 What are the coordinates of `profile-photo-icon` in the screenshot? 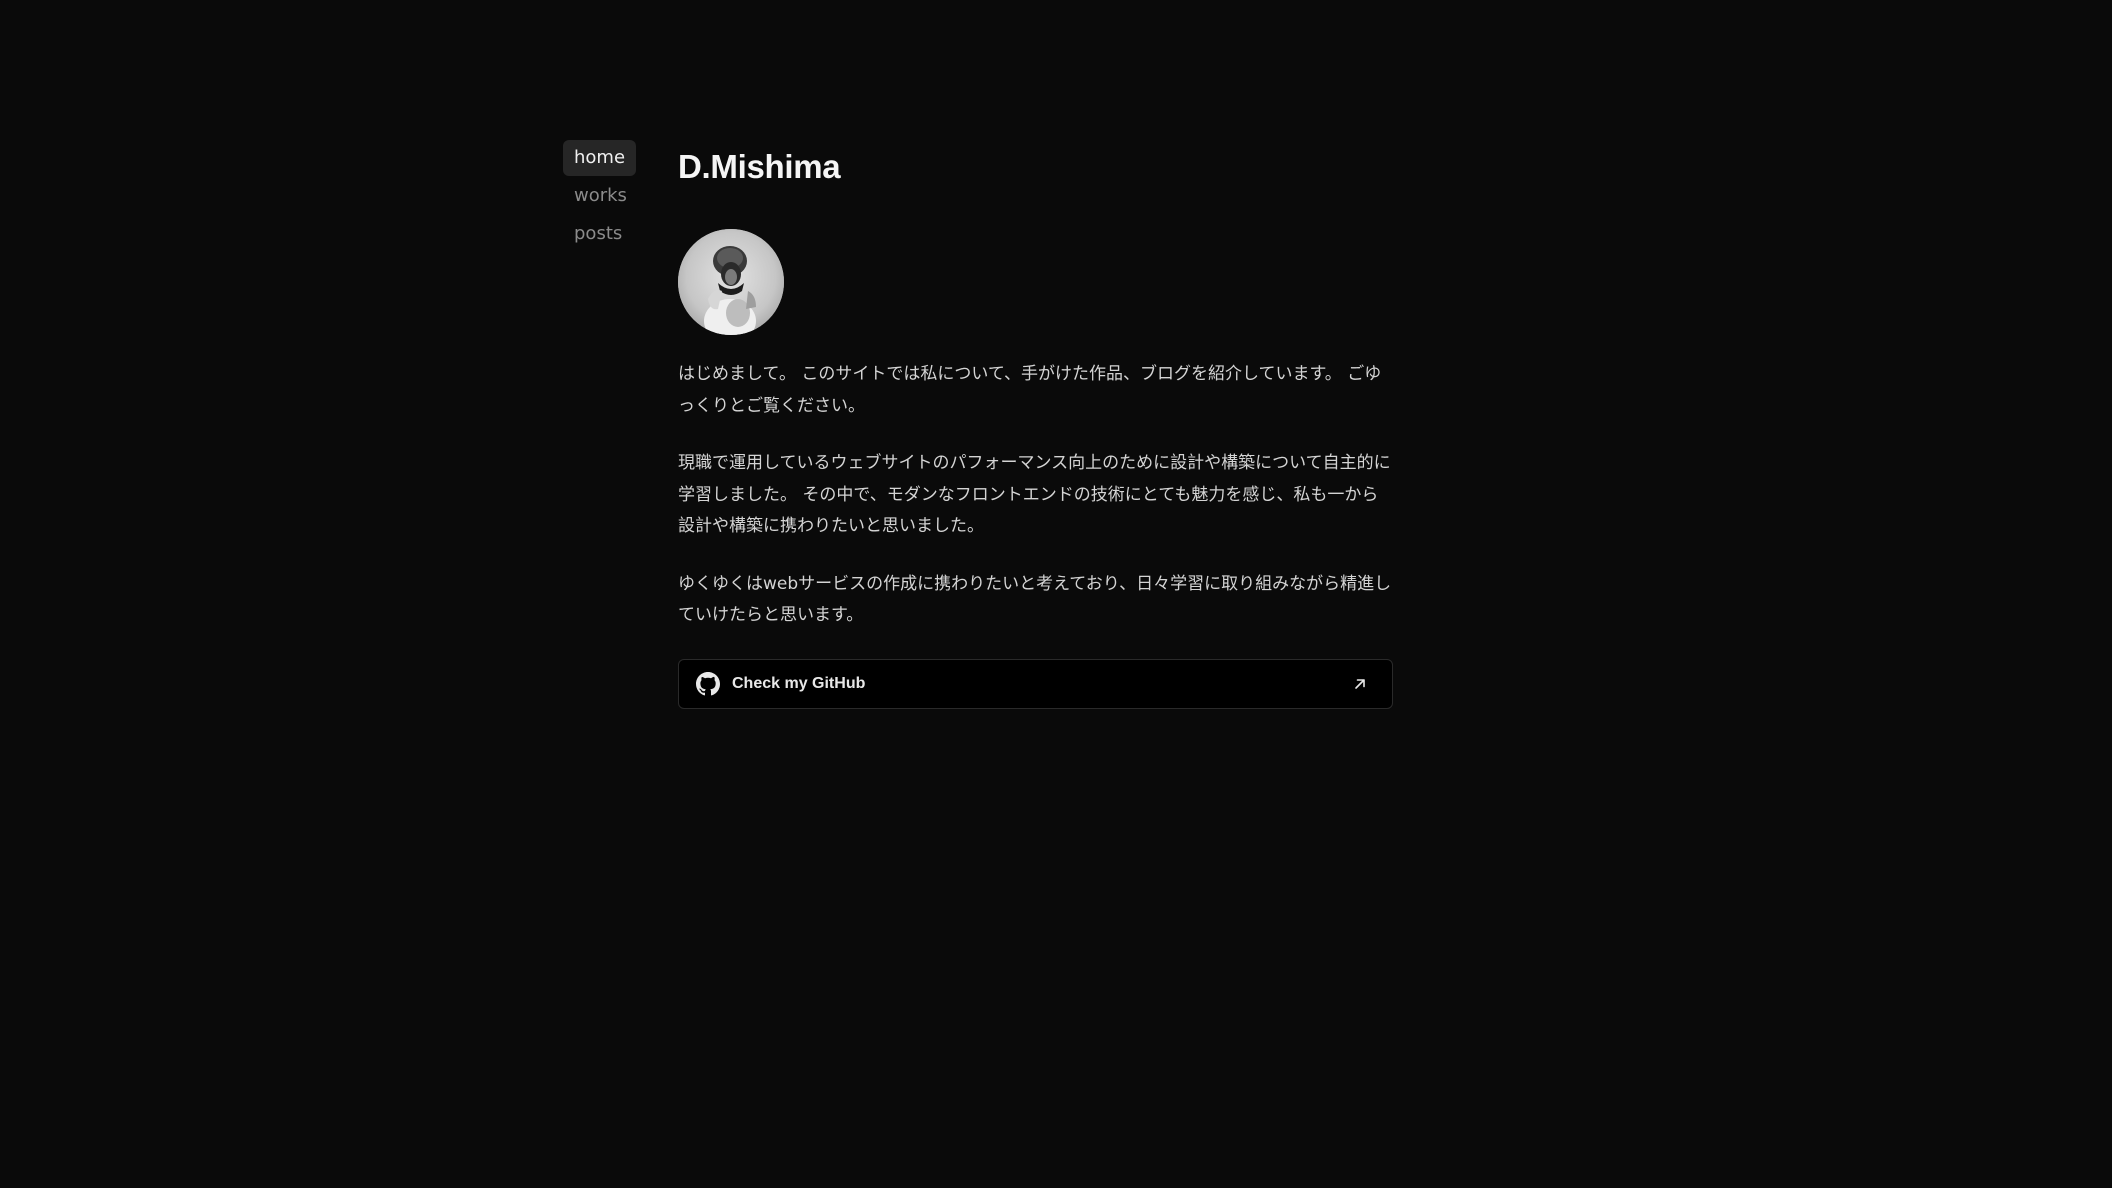 It's located at (731, 282).